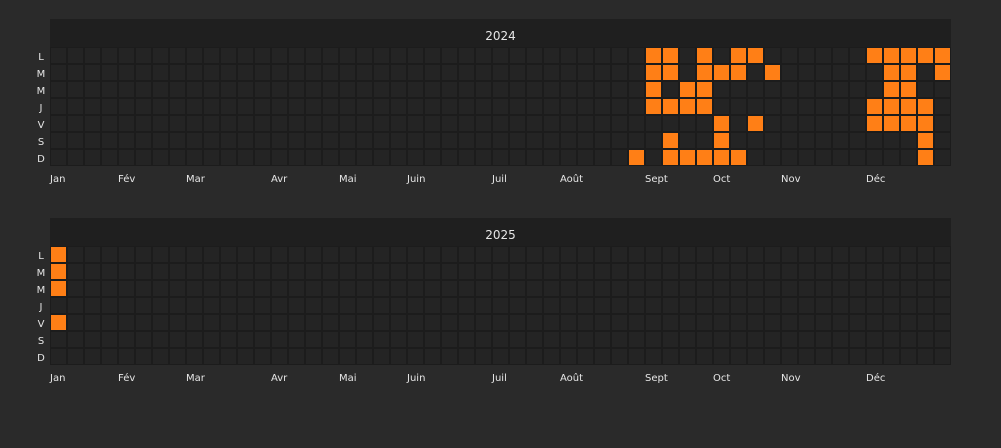  I want to click on day-label: D, so click(41, 358).